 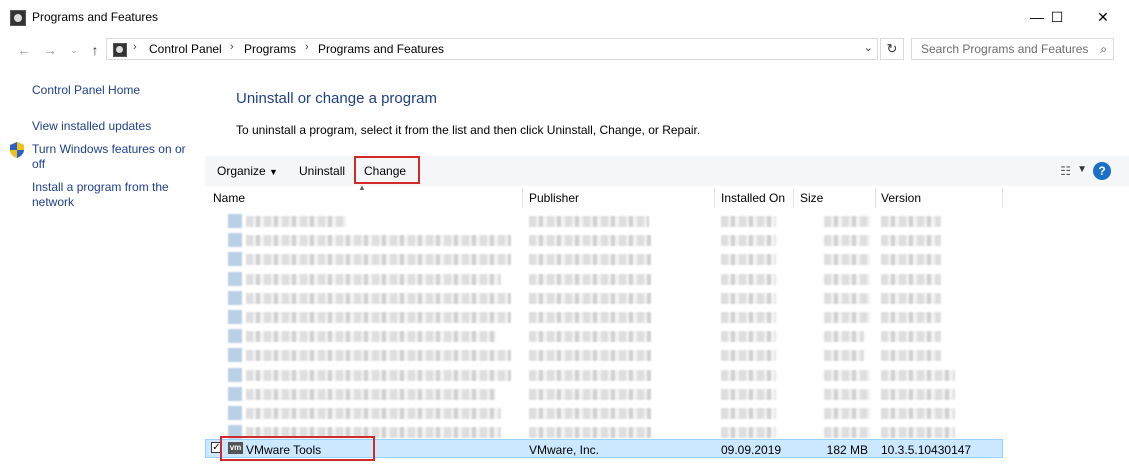 What do you see at coordinates (241, 171) in the screenshot?
I see `organize-label: Organize` at bounding box center [241, 171].